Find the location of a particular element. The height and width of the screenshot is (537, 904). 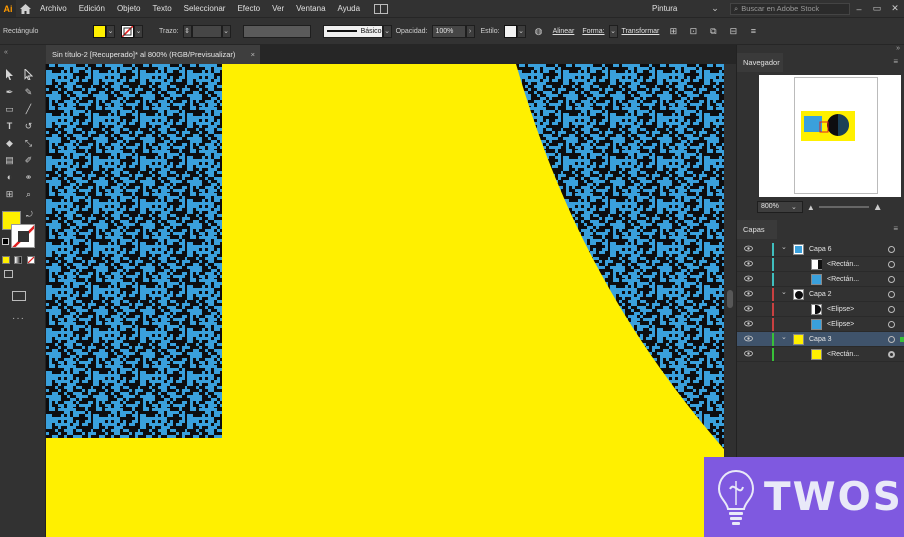

rotate-tool-icon: ↺ is located at coordinates (28, 126).